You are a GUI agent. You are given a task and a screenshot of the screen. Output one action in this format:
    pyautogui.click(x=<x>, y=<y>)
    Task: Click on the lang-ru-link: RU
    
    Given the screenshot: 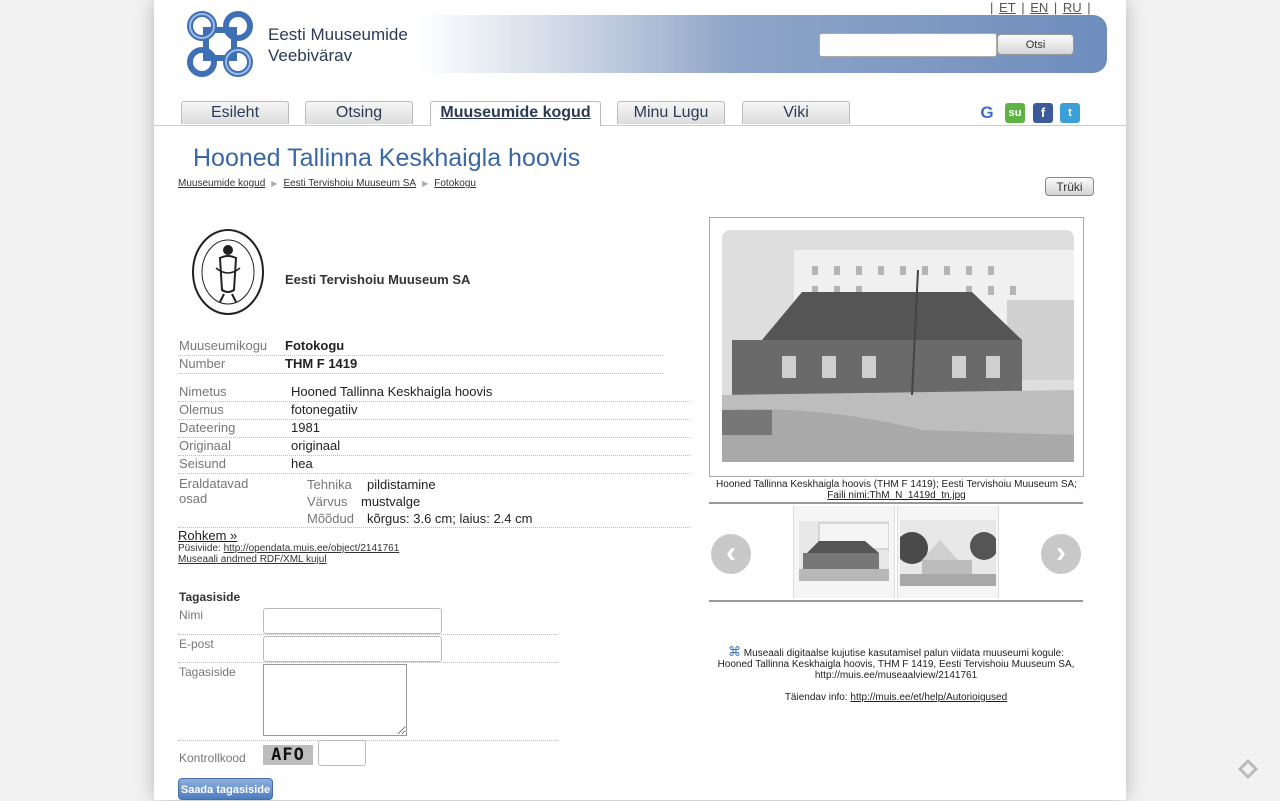 What is the action you would take?
    pyautogui.click(x=1072, y=7)
    